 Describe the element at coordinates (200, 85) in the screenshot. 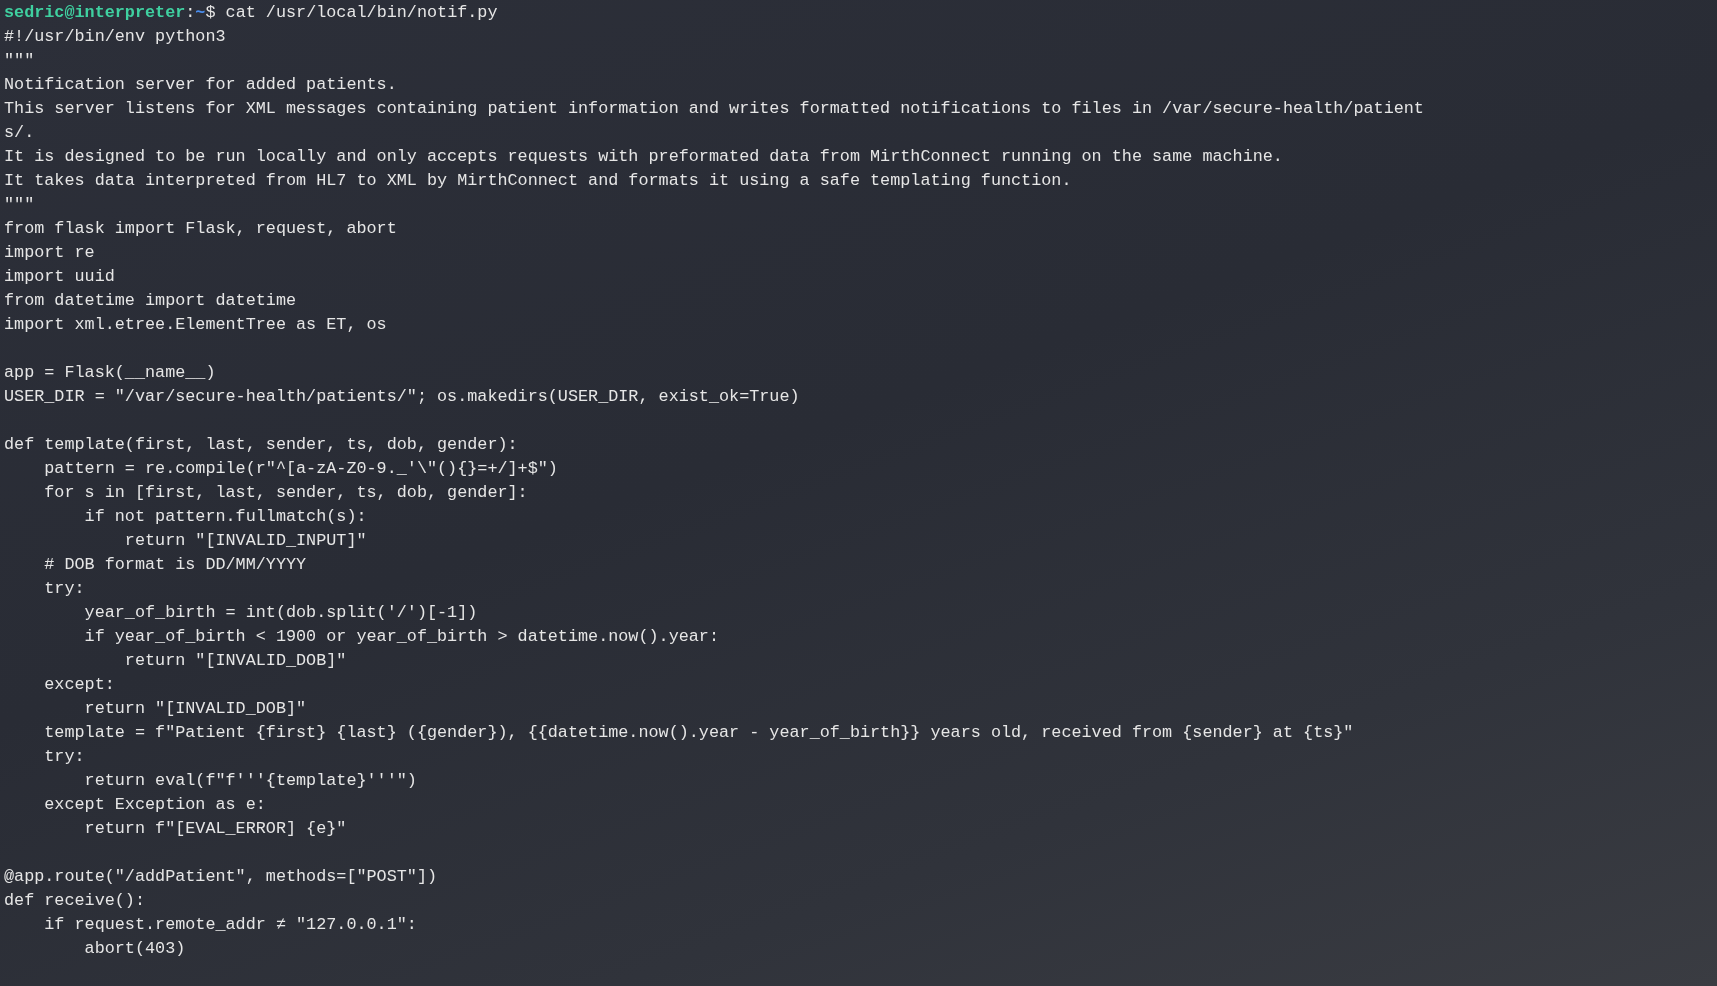

I see `code-line: Notification server for added patients.` at that location.